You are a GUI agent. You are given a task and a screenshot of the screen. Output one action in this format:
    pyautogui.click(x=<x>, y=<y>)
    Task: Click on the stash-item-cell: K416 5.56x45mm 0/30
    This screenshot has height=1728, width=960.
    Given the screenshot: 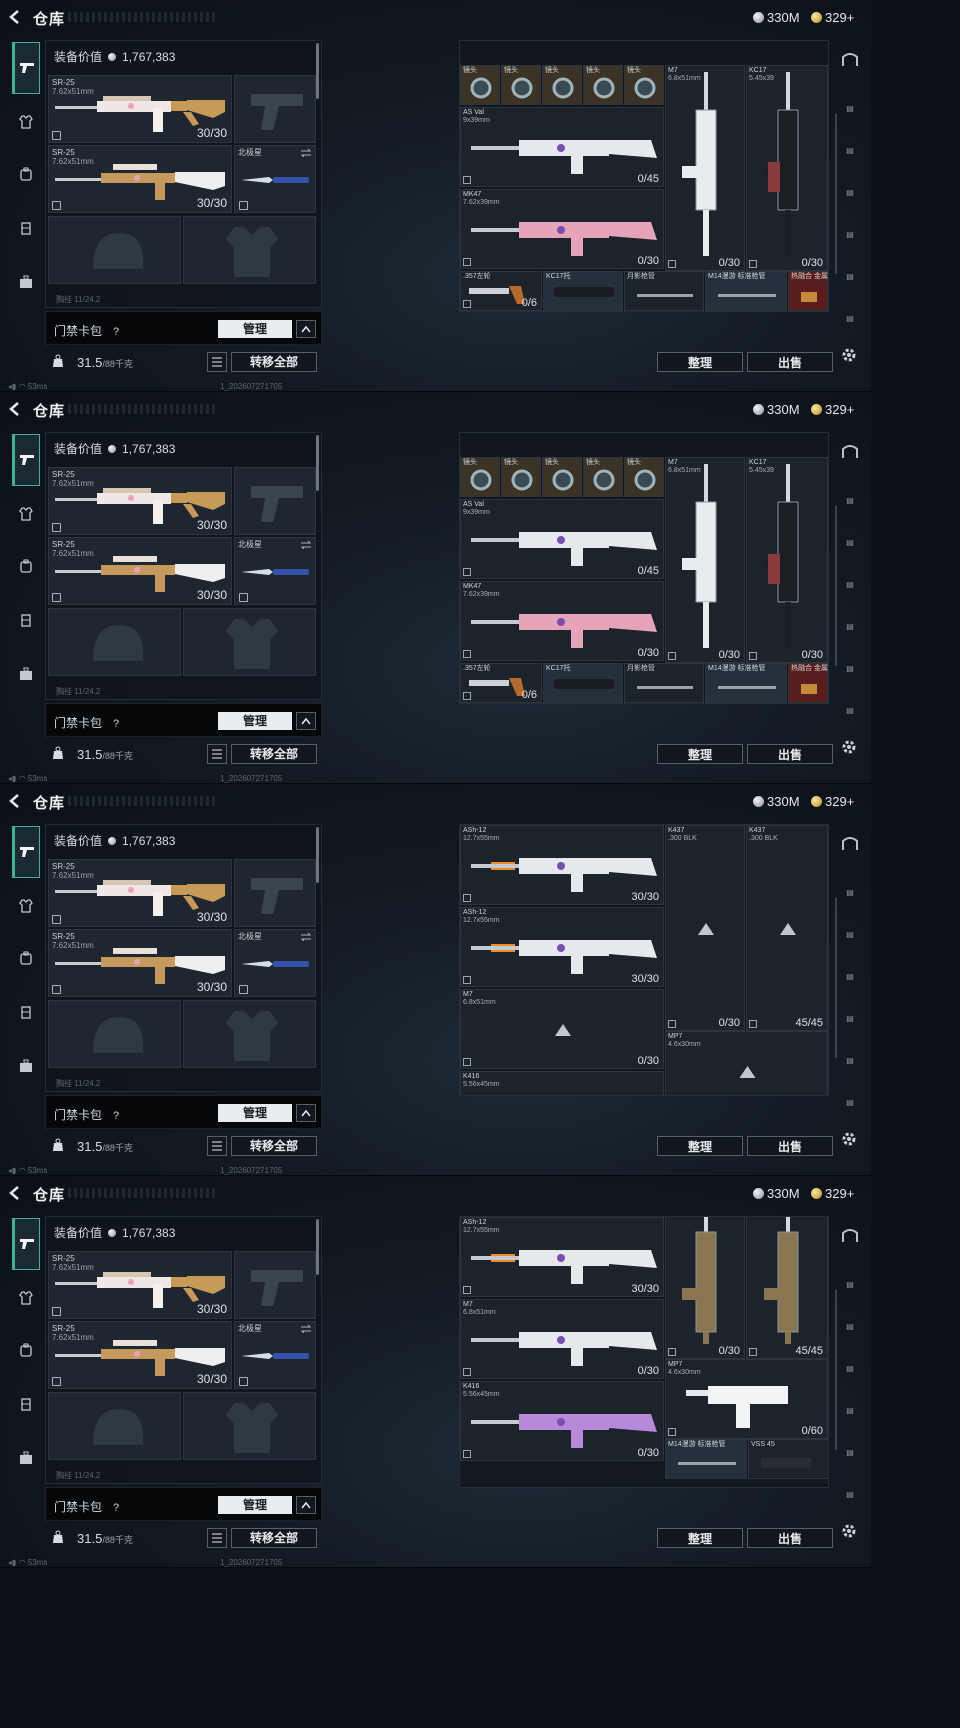 What is the action you would take?
    pyautogui.click(x=562, y=1421)
    